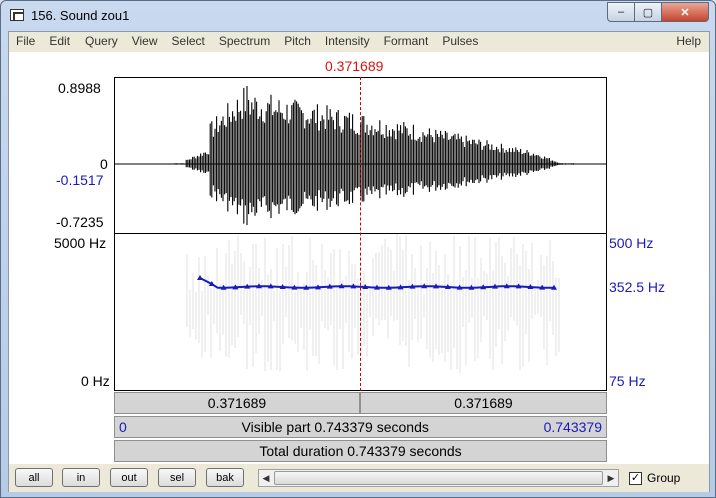 The width and height of the screenshot is (716, 498). What do you see at coordinates (335, 427) in the screenshot?
I see `visible-part-label: Visible part 0.743379 seconds` at bounding box center [335, 427].